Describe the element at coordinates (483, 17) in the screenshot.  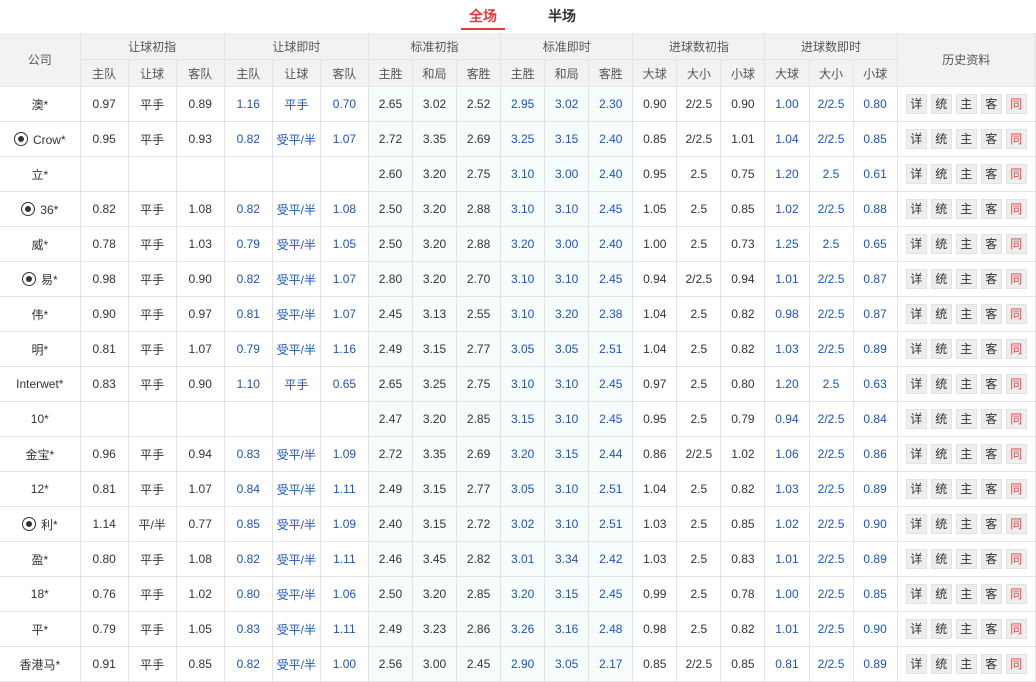
I see `tab-full-match: 全场` at that location.